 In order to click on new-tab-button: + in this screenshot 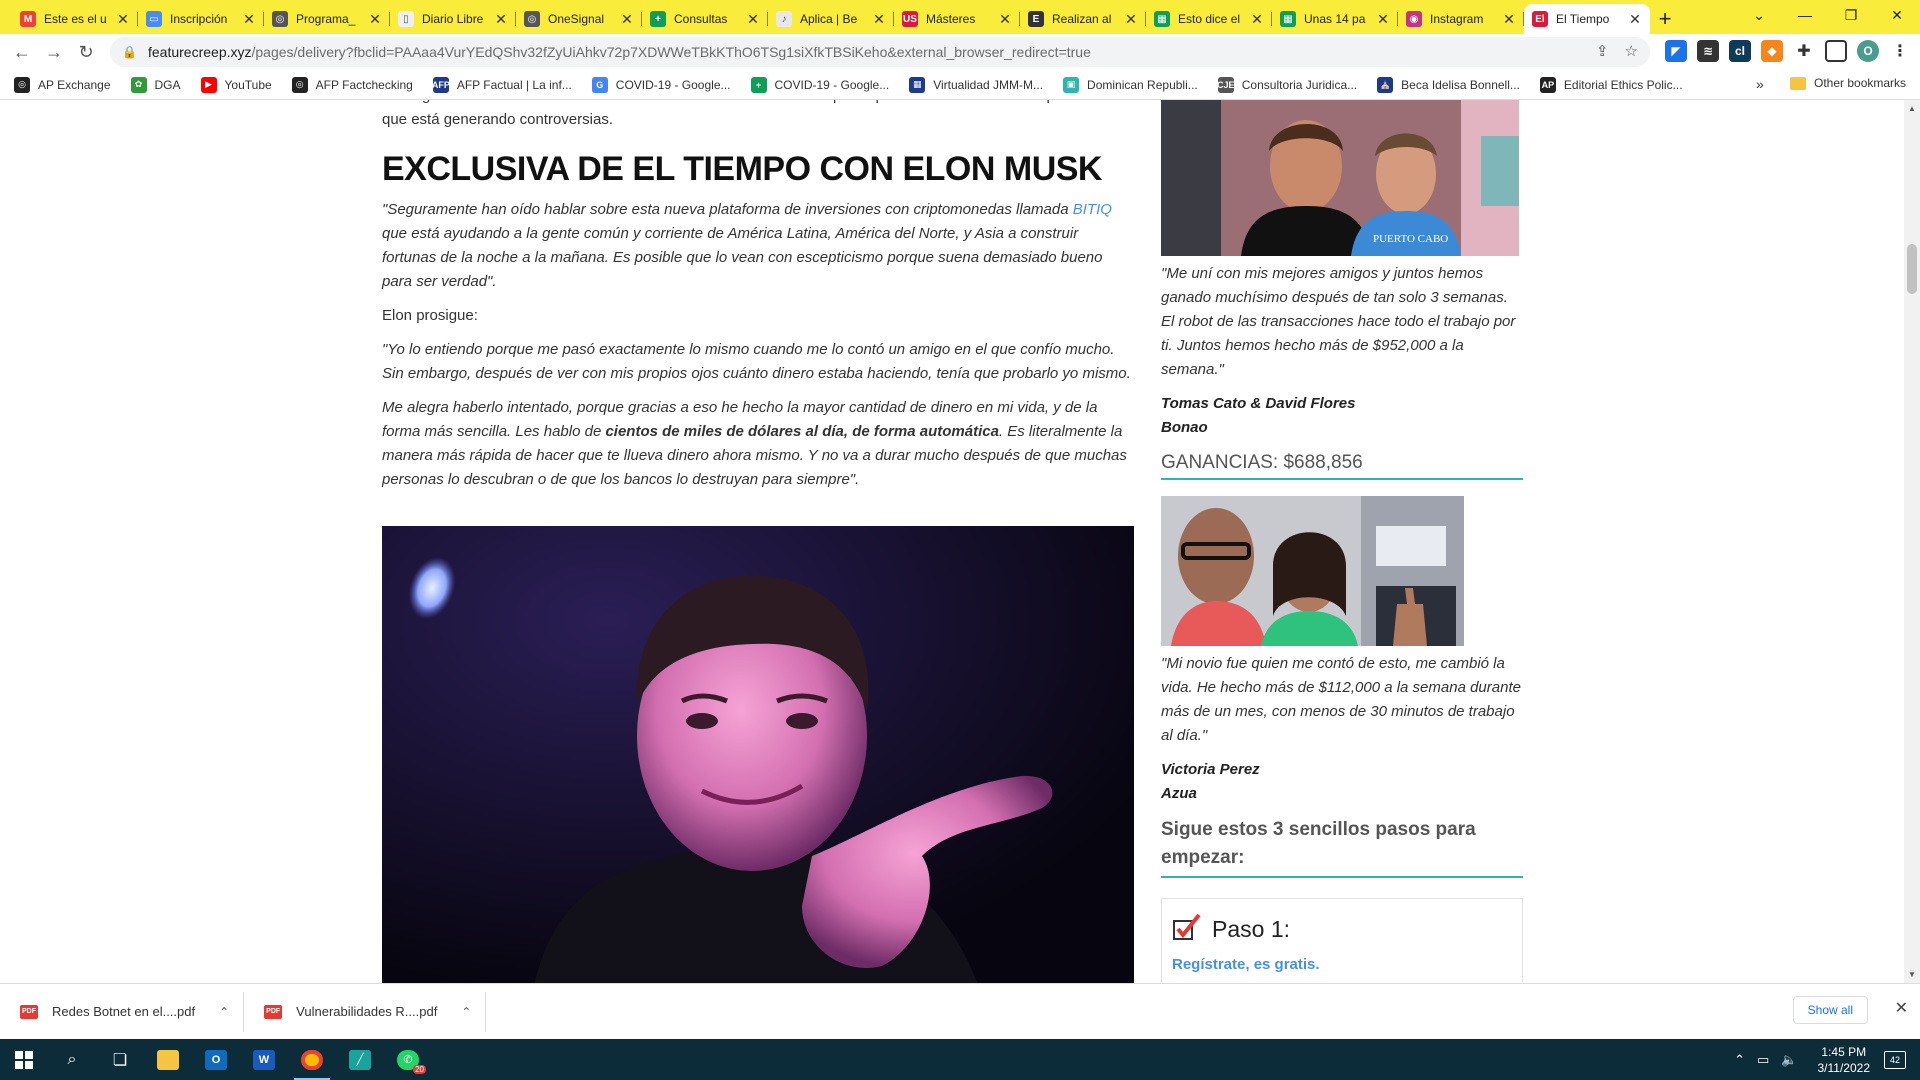, I will do `click(1665, 19)`.